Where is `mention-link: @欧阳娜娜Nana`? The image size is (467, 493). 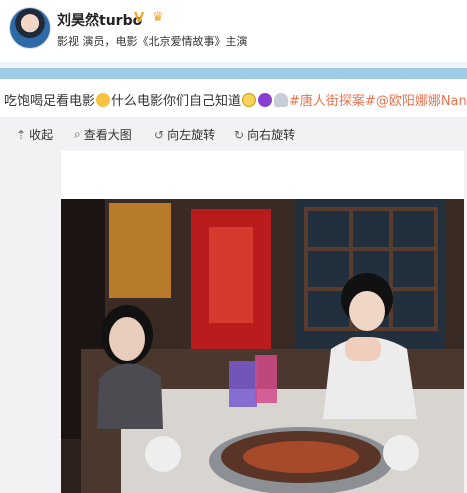 mention-link: @欧阳娜娜Nana is located at coordinates (421, 101).